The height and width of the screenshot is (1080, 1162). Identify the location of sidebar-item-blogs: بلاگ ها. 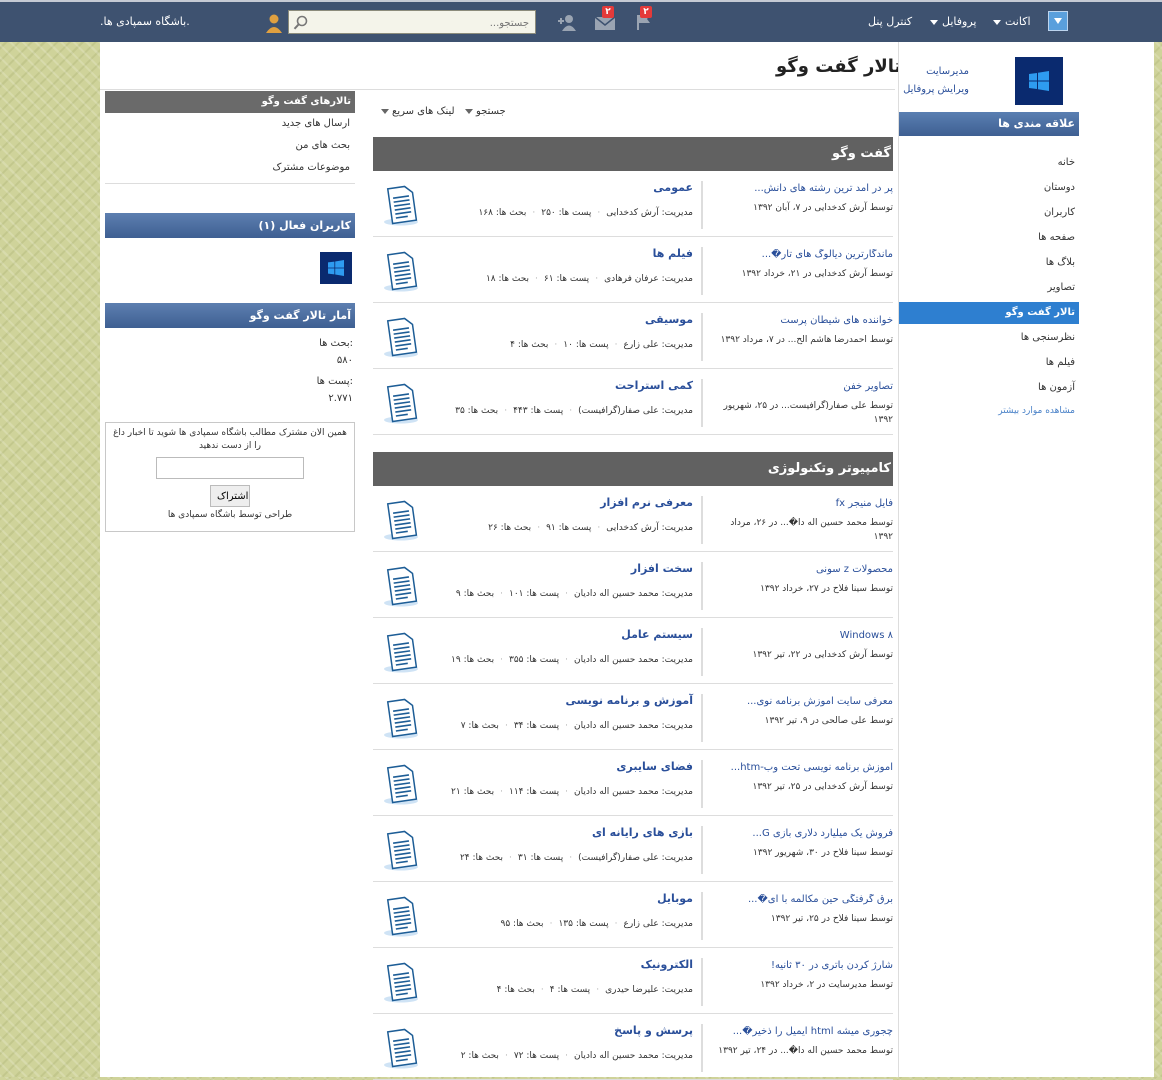
(989, 263).